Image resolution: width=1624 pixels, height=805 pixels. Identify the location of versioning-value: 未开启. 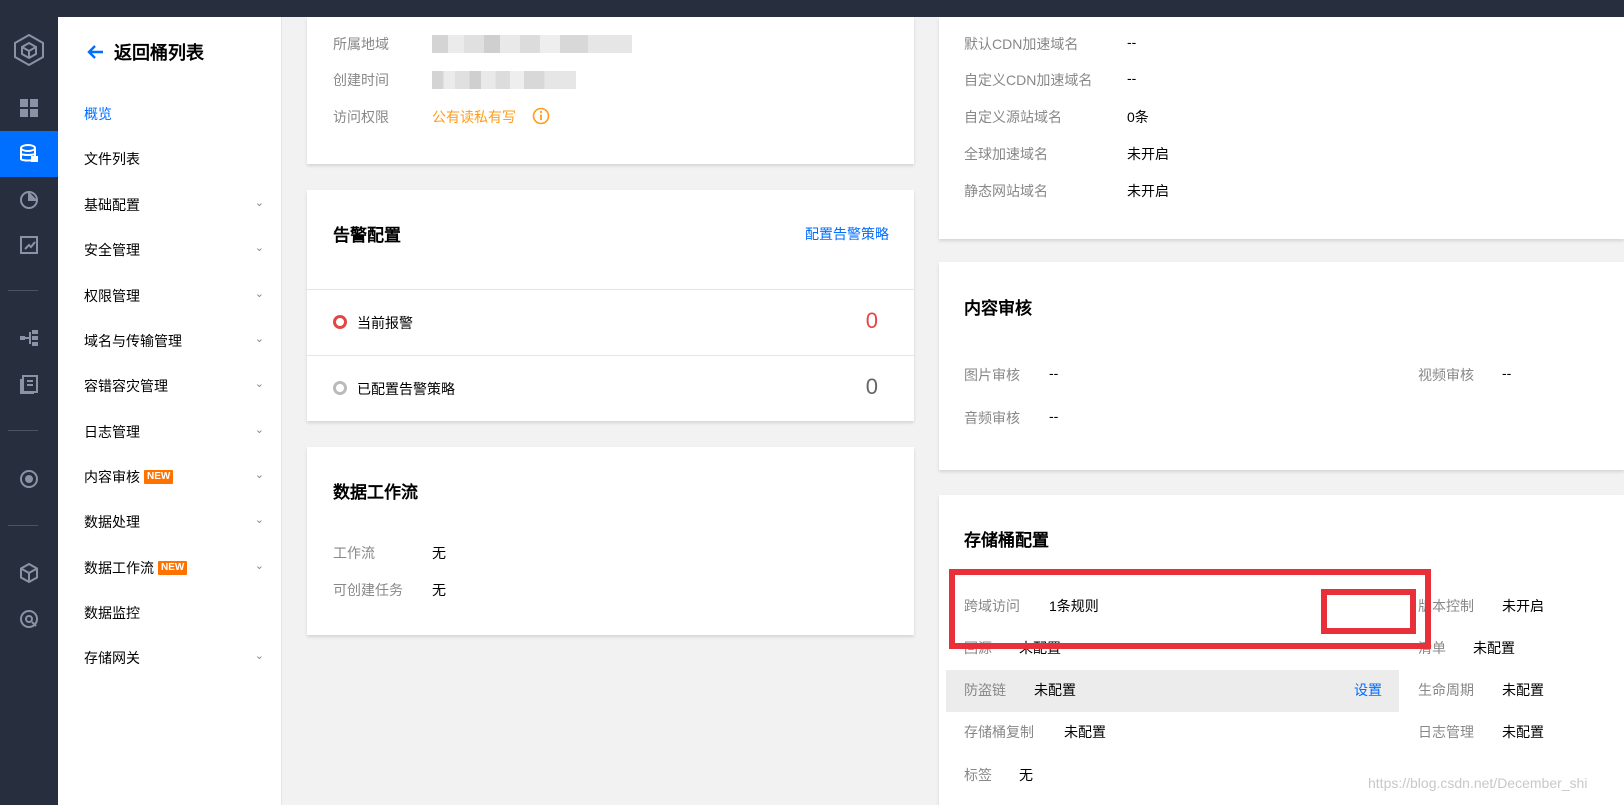
(1523, 606).